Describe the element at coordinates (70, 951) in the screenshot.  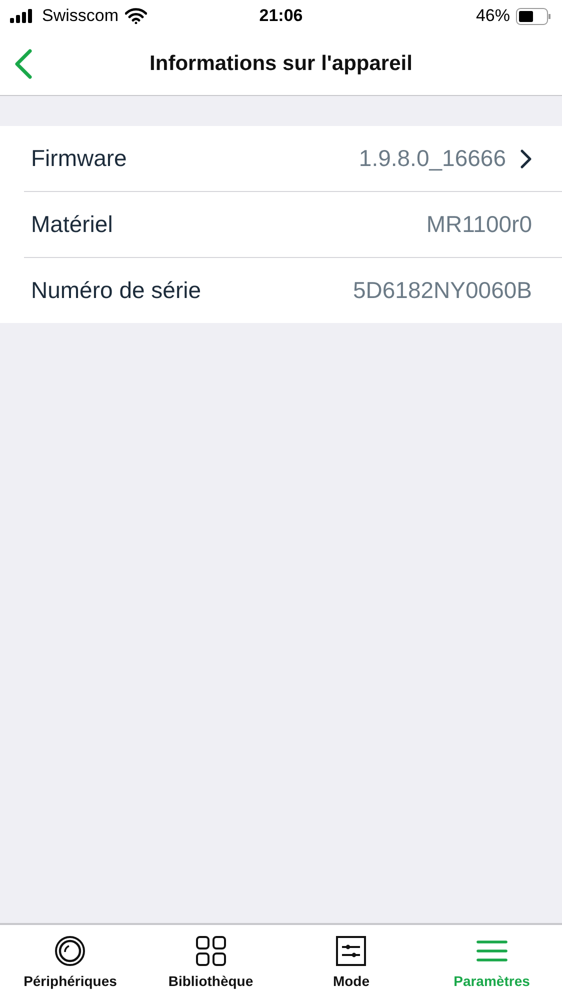
I see `lens-icon` at that location.